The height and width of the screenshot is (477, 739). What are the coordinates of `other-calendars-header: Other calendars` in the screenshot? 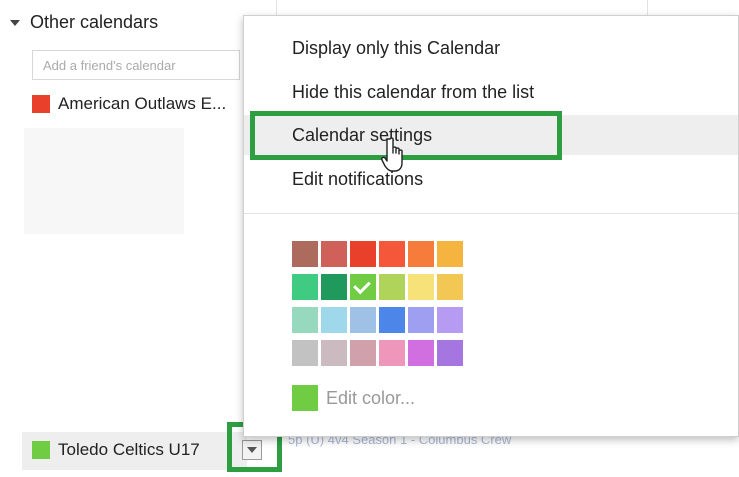 It's located at (84, 22).